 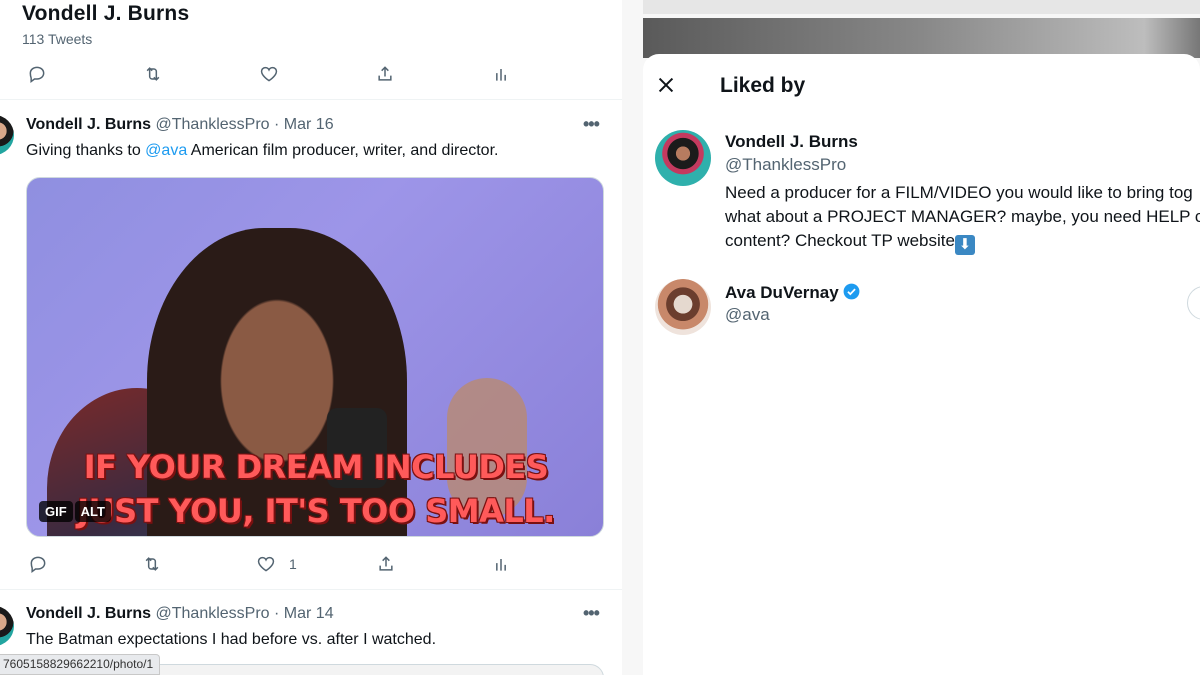 I want to click on tweet-header: Vondell J. Burns @ThanklessPro · Mar 16, so click(x=180, y=125).